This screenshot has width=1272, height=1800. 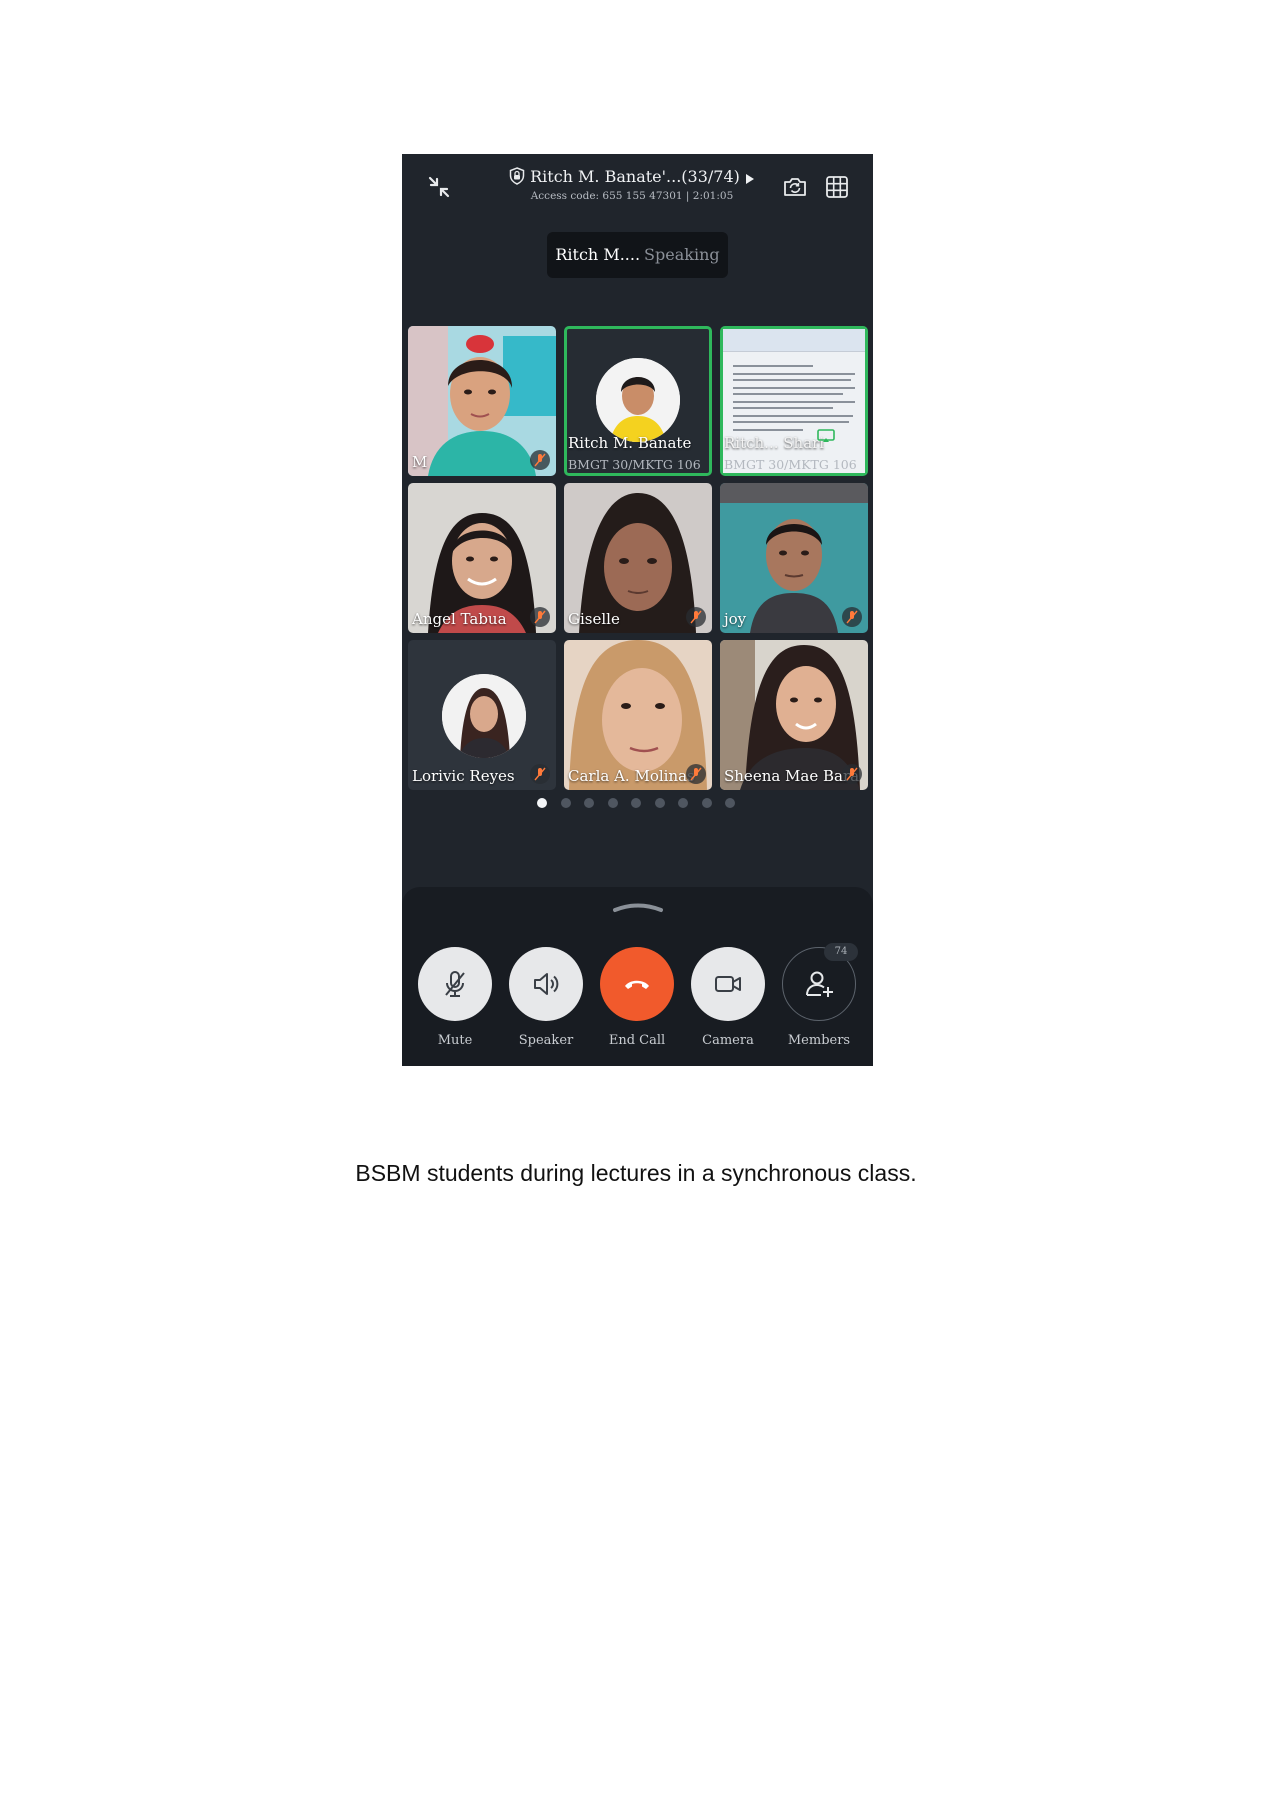 I want to click on expand-handle-icon, so click(x=638, y=907).